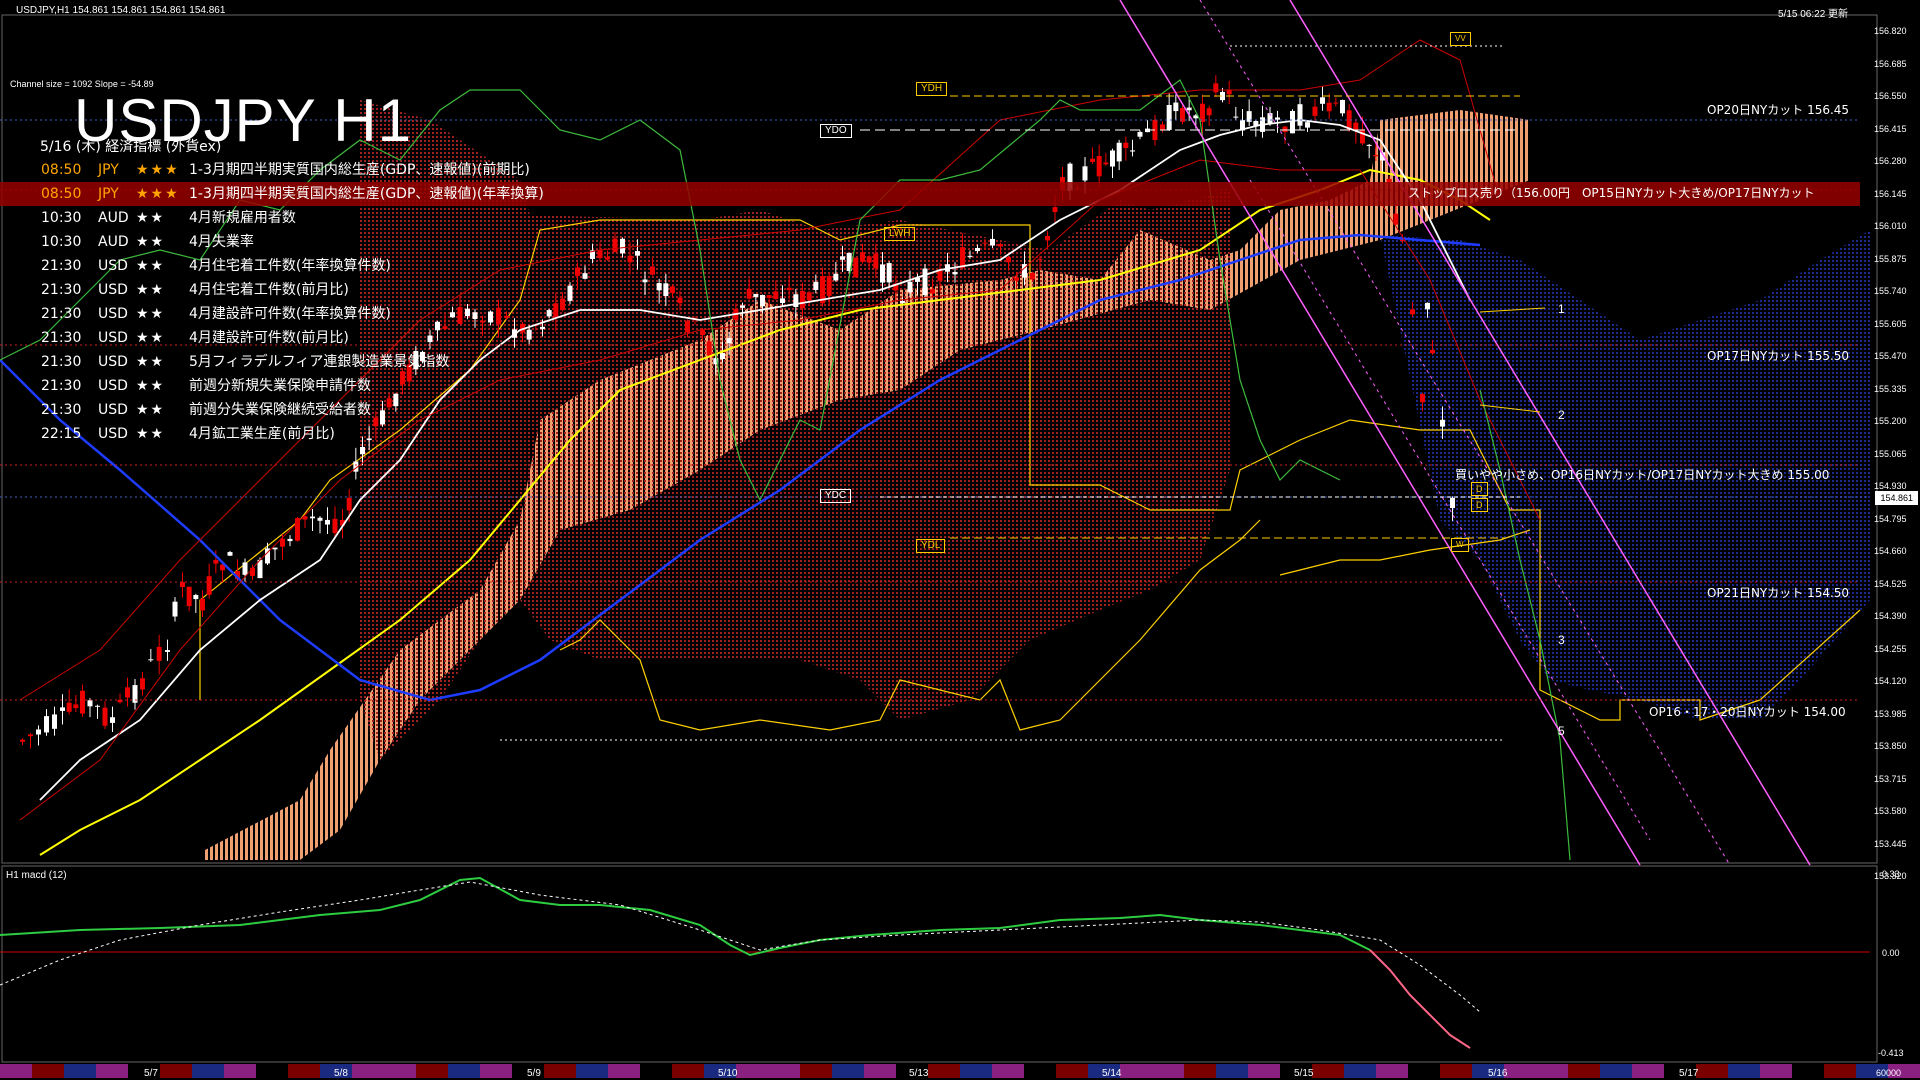  I want to click on calendar-subtitle: 5/16 (木) 経済指標 (外貨ex), so click(131, 147).